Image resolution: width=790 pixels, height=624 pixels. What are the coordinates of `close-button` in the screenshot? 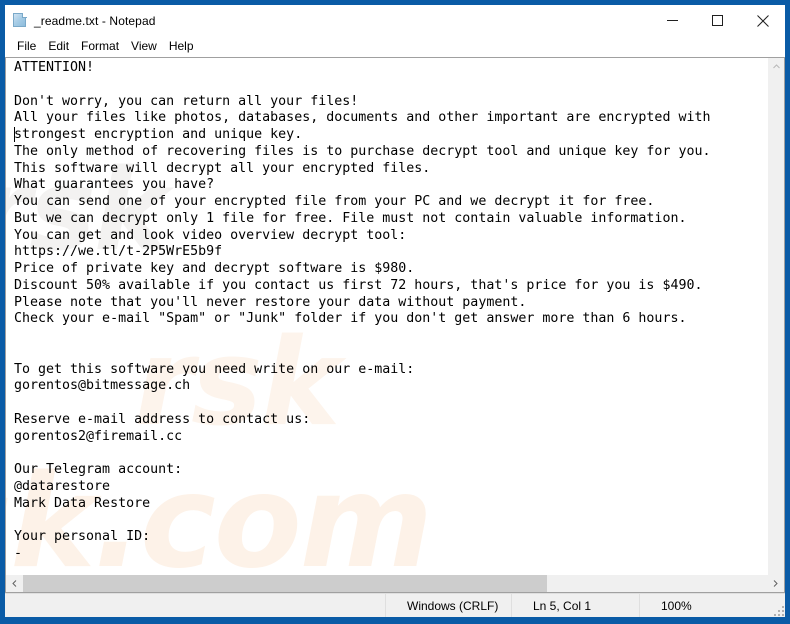 It's located at (762, 20).